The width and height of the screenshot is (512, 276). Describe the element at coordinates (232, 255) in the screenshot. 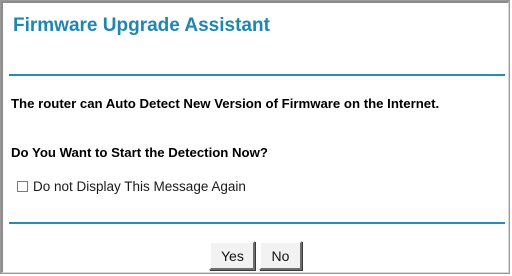

I see `yes-button: Yes` at that location.